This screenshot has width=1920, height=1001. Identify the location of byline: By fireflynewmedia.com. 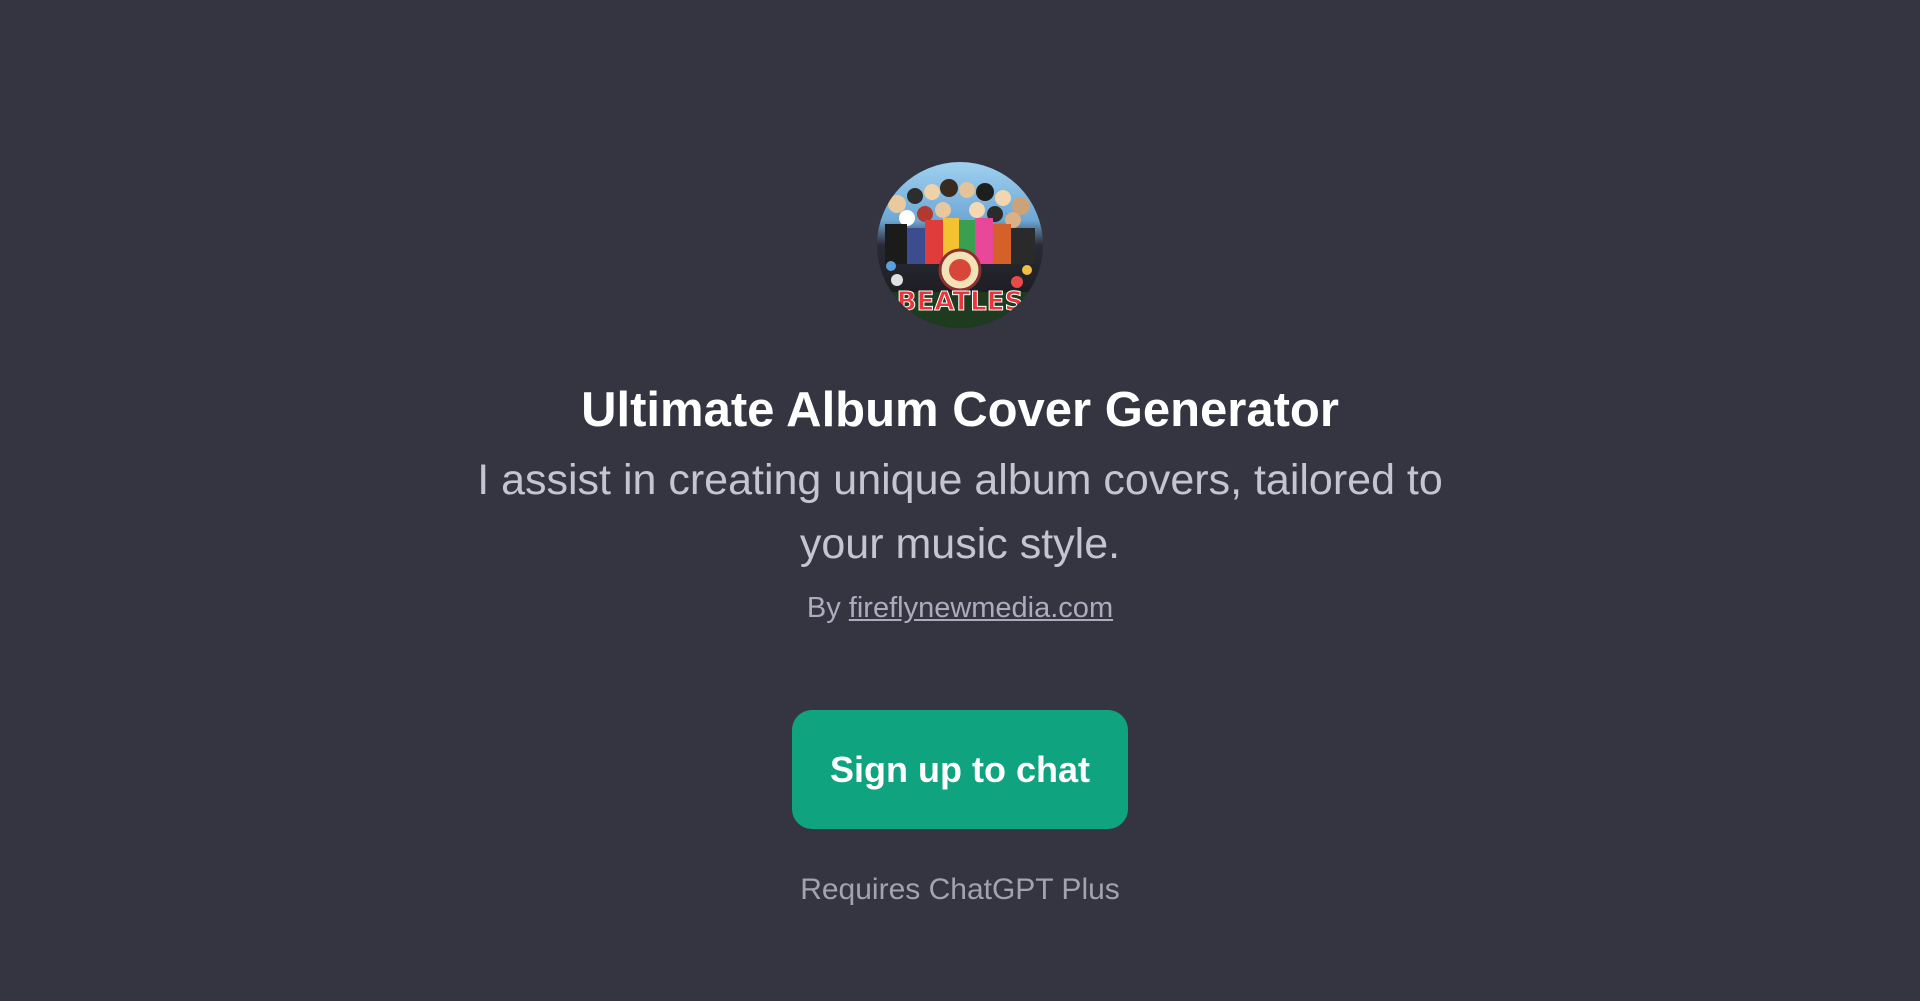
(960, 608).